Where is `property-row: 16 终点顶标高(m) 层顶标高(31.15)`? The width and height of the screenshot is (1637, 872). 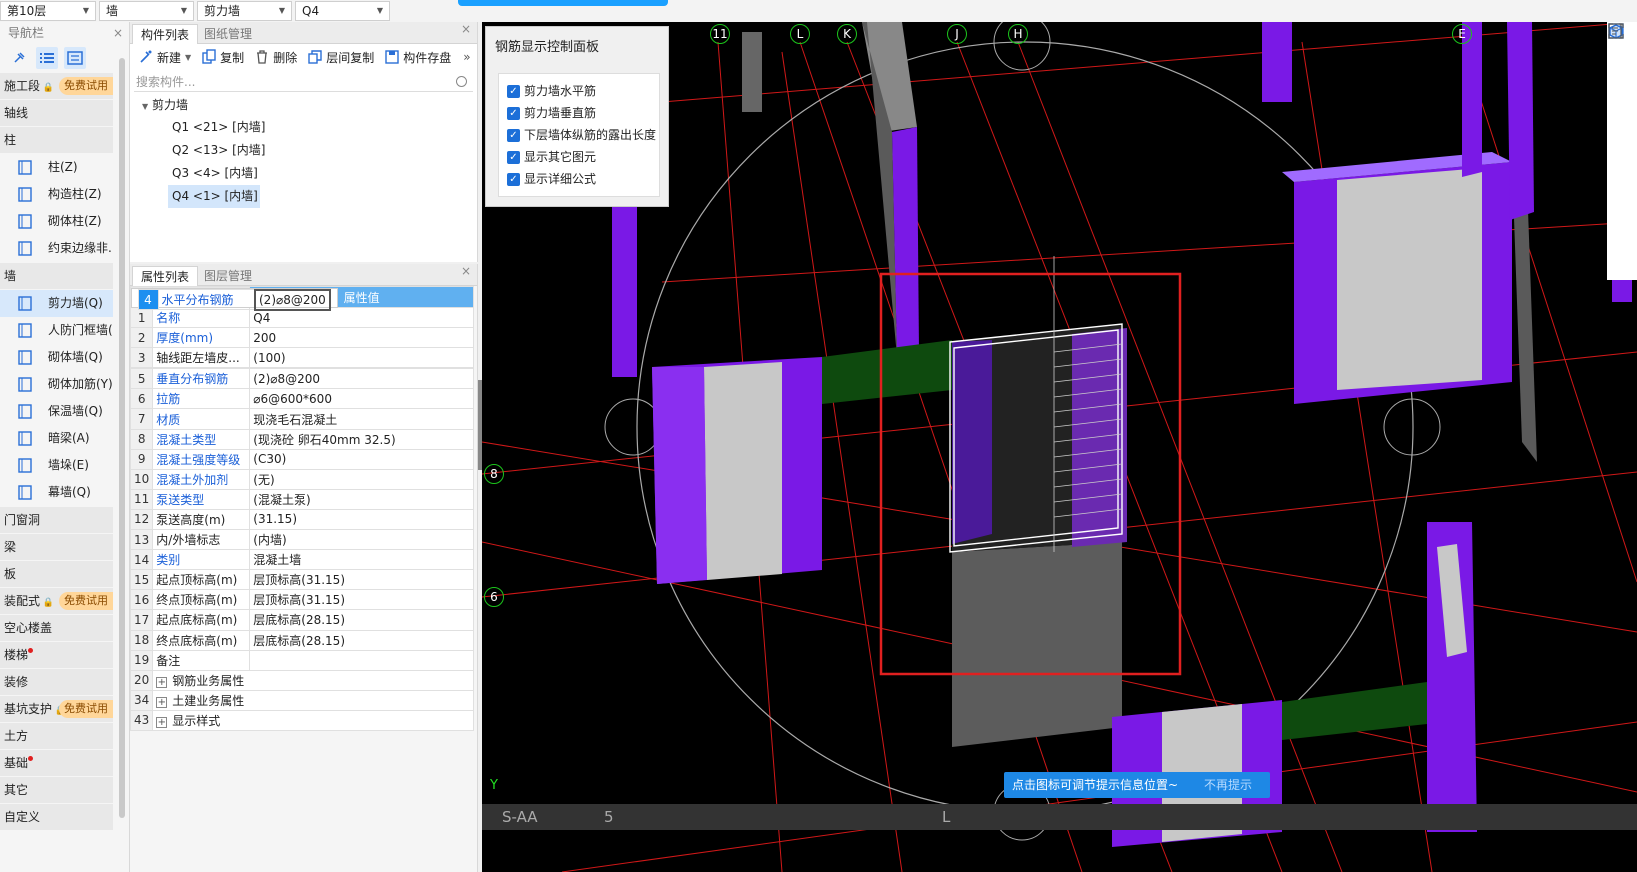
property-row: 16 终点顶标高(m) 层顶标高(31.15) is located at coordinates (301, 600).